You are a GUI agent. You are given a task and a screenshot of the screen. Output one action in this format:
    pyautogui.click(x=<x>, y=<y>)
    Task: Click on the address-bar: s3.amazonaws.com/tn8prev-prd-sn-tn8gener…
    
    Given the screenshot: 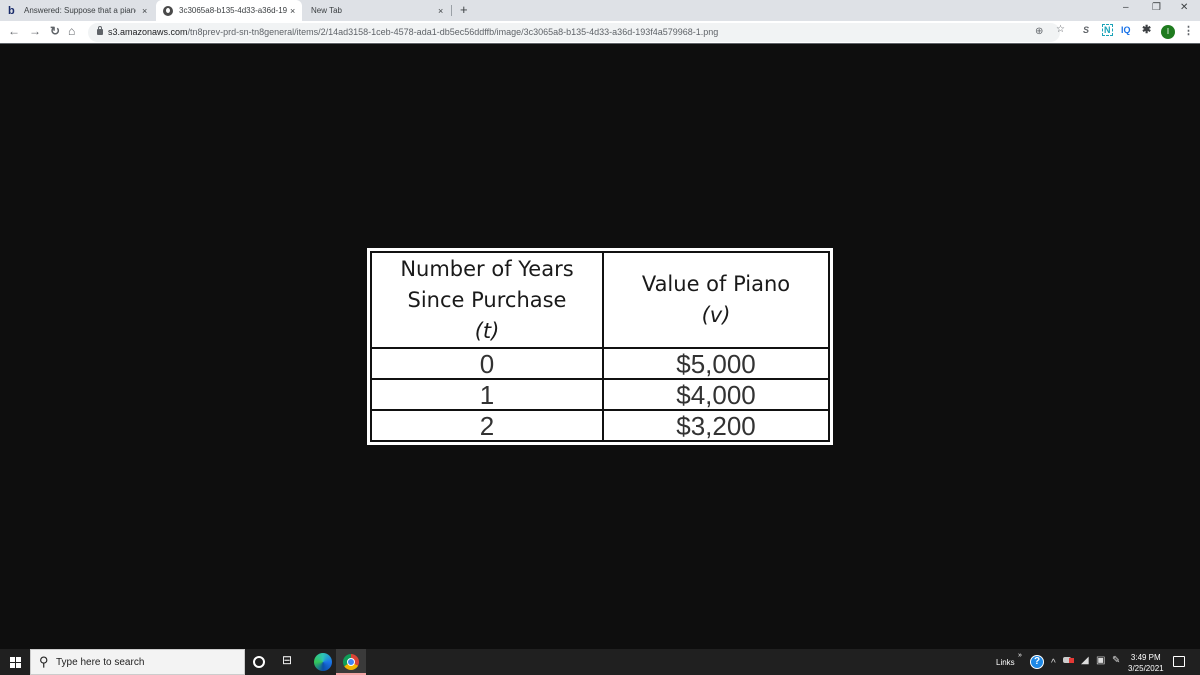 What is the action you would take?
    pyautogui.click(x=574, y=32)
    